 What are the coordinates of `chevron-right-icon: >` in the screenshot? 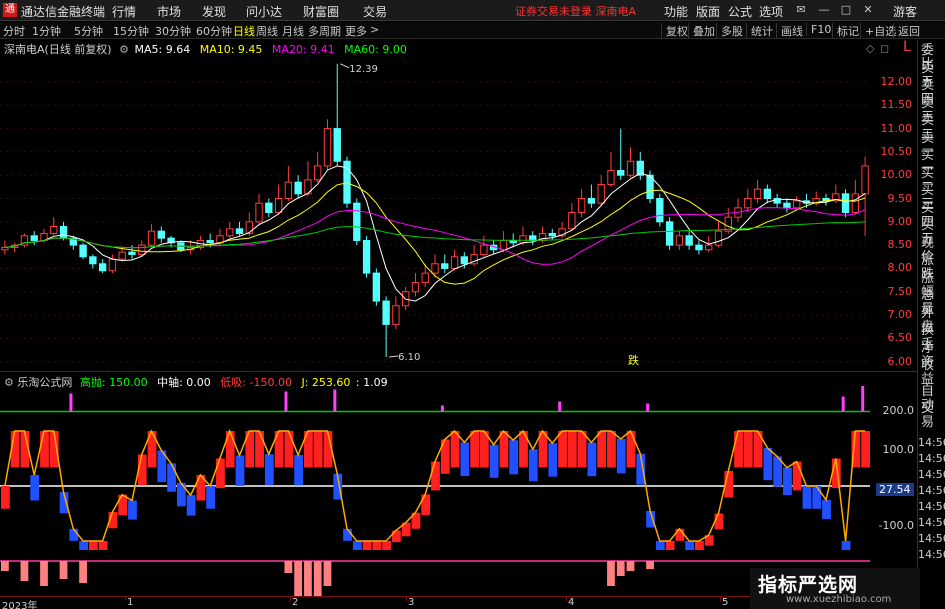 It's located at (374, 29).